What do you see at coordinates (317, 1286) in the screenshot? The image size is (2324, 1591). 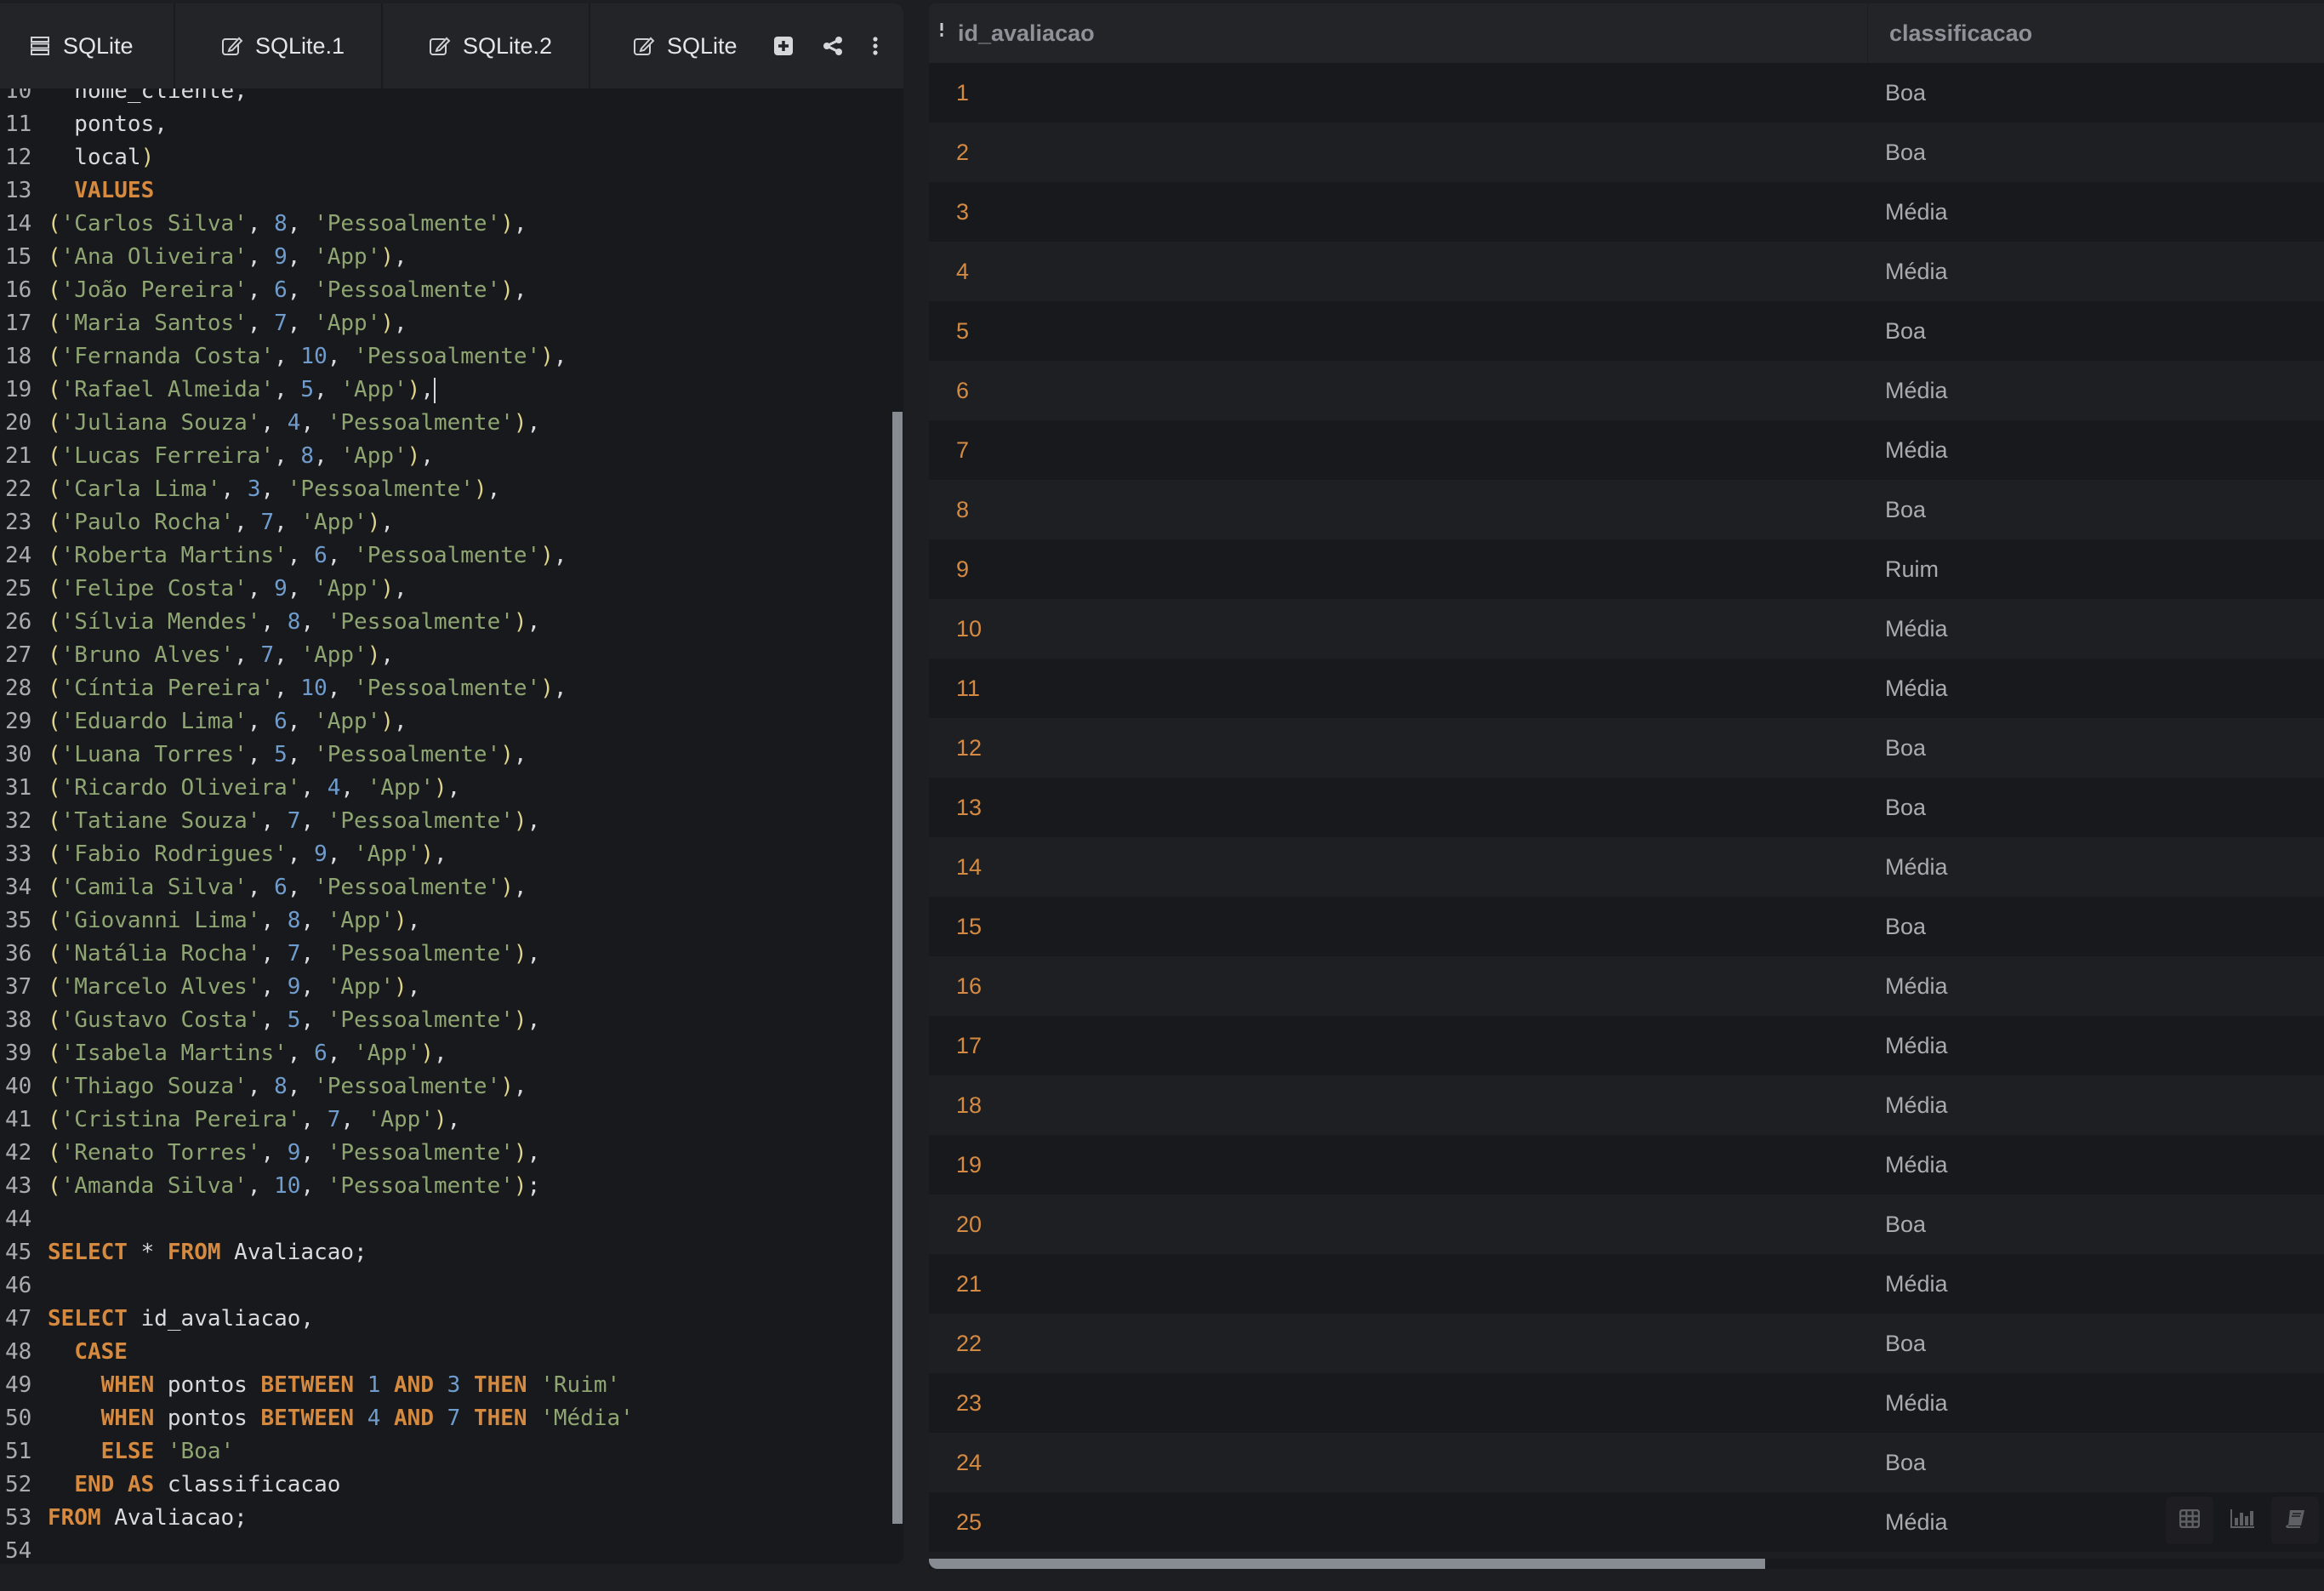 I see `code-line: 46` at bounding box center [317, 1286].